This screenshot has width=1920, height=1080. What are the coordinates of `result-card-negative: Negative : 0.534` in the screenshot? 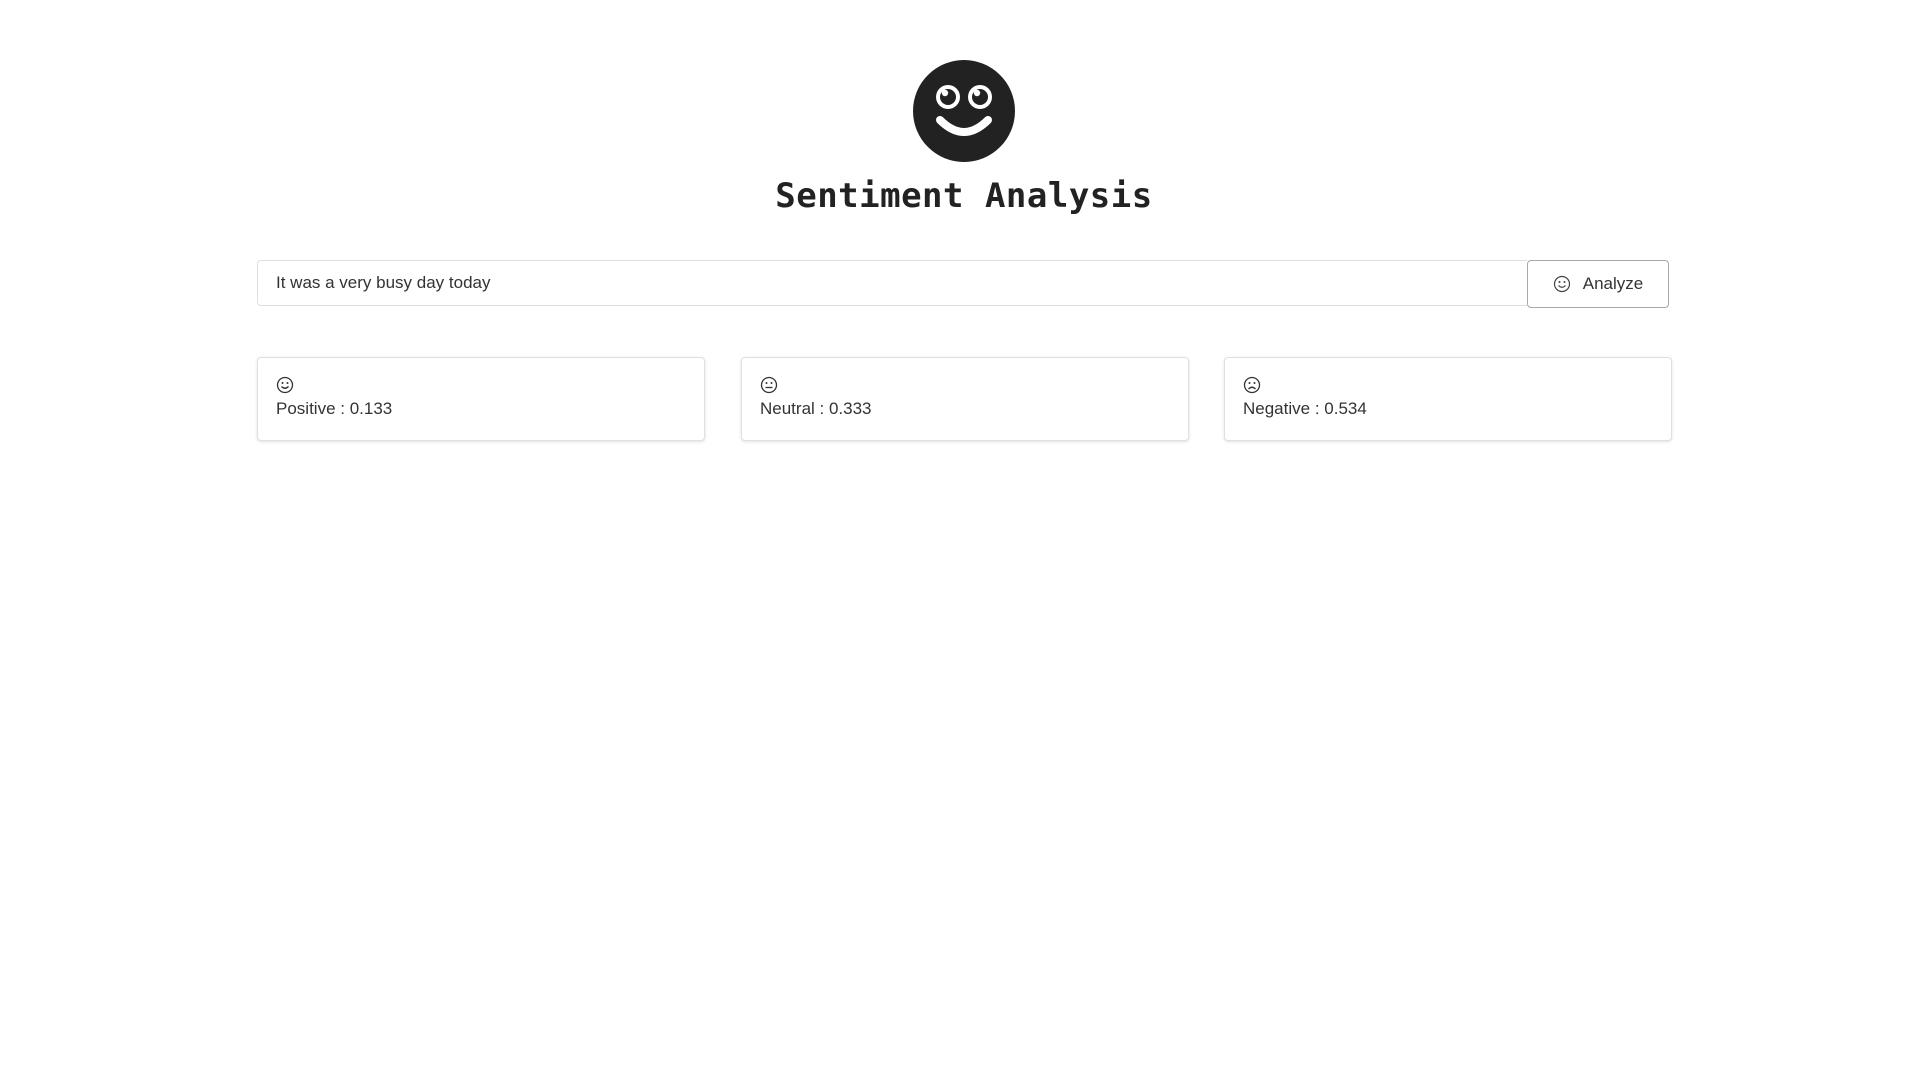 It's located at (1448, 399).